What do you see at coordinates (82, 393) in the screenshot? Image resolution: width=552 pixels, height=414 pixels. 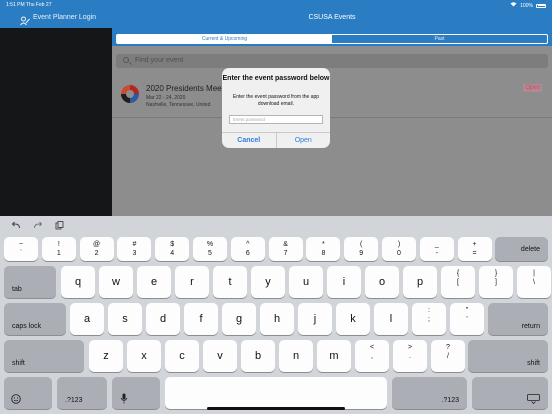 I see `numbers-key-left: .?123` at bounding box center [82, 393].